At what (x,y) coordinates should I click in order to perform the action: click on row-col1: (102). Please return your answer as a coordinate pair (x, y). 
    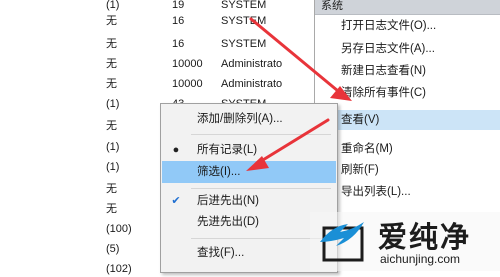
    Looking at the image, I should click on (119, 269).